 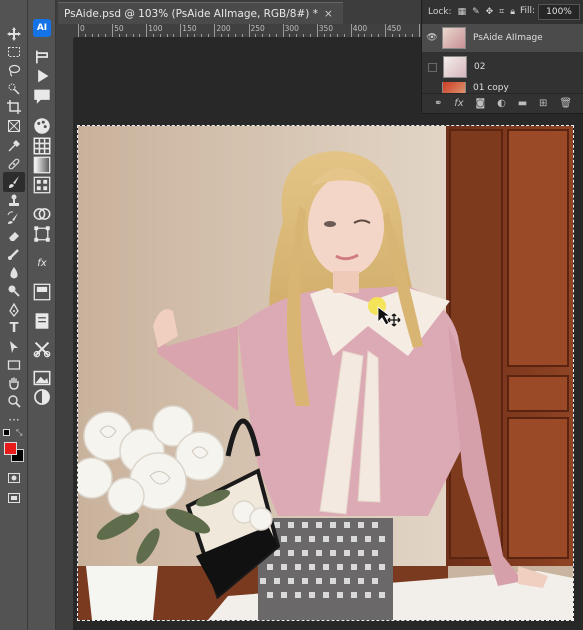 I want to click on link-layers-icon: ⚭, so click(x=438, y=103).